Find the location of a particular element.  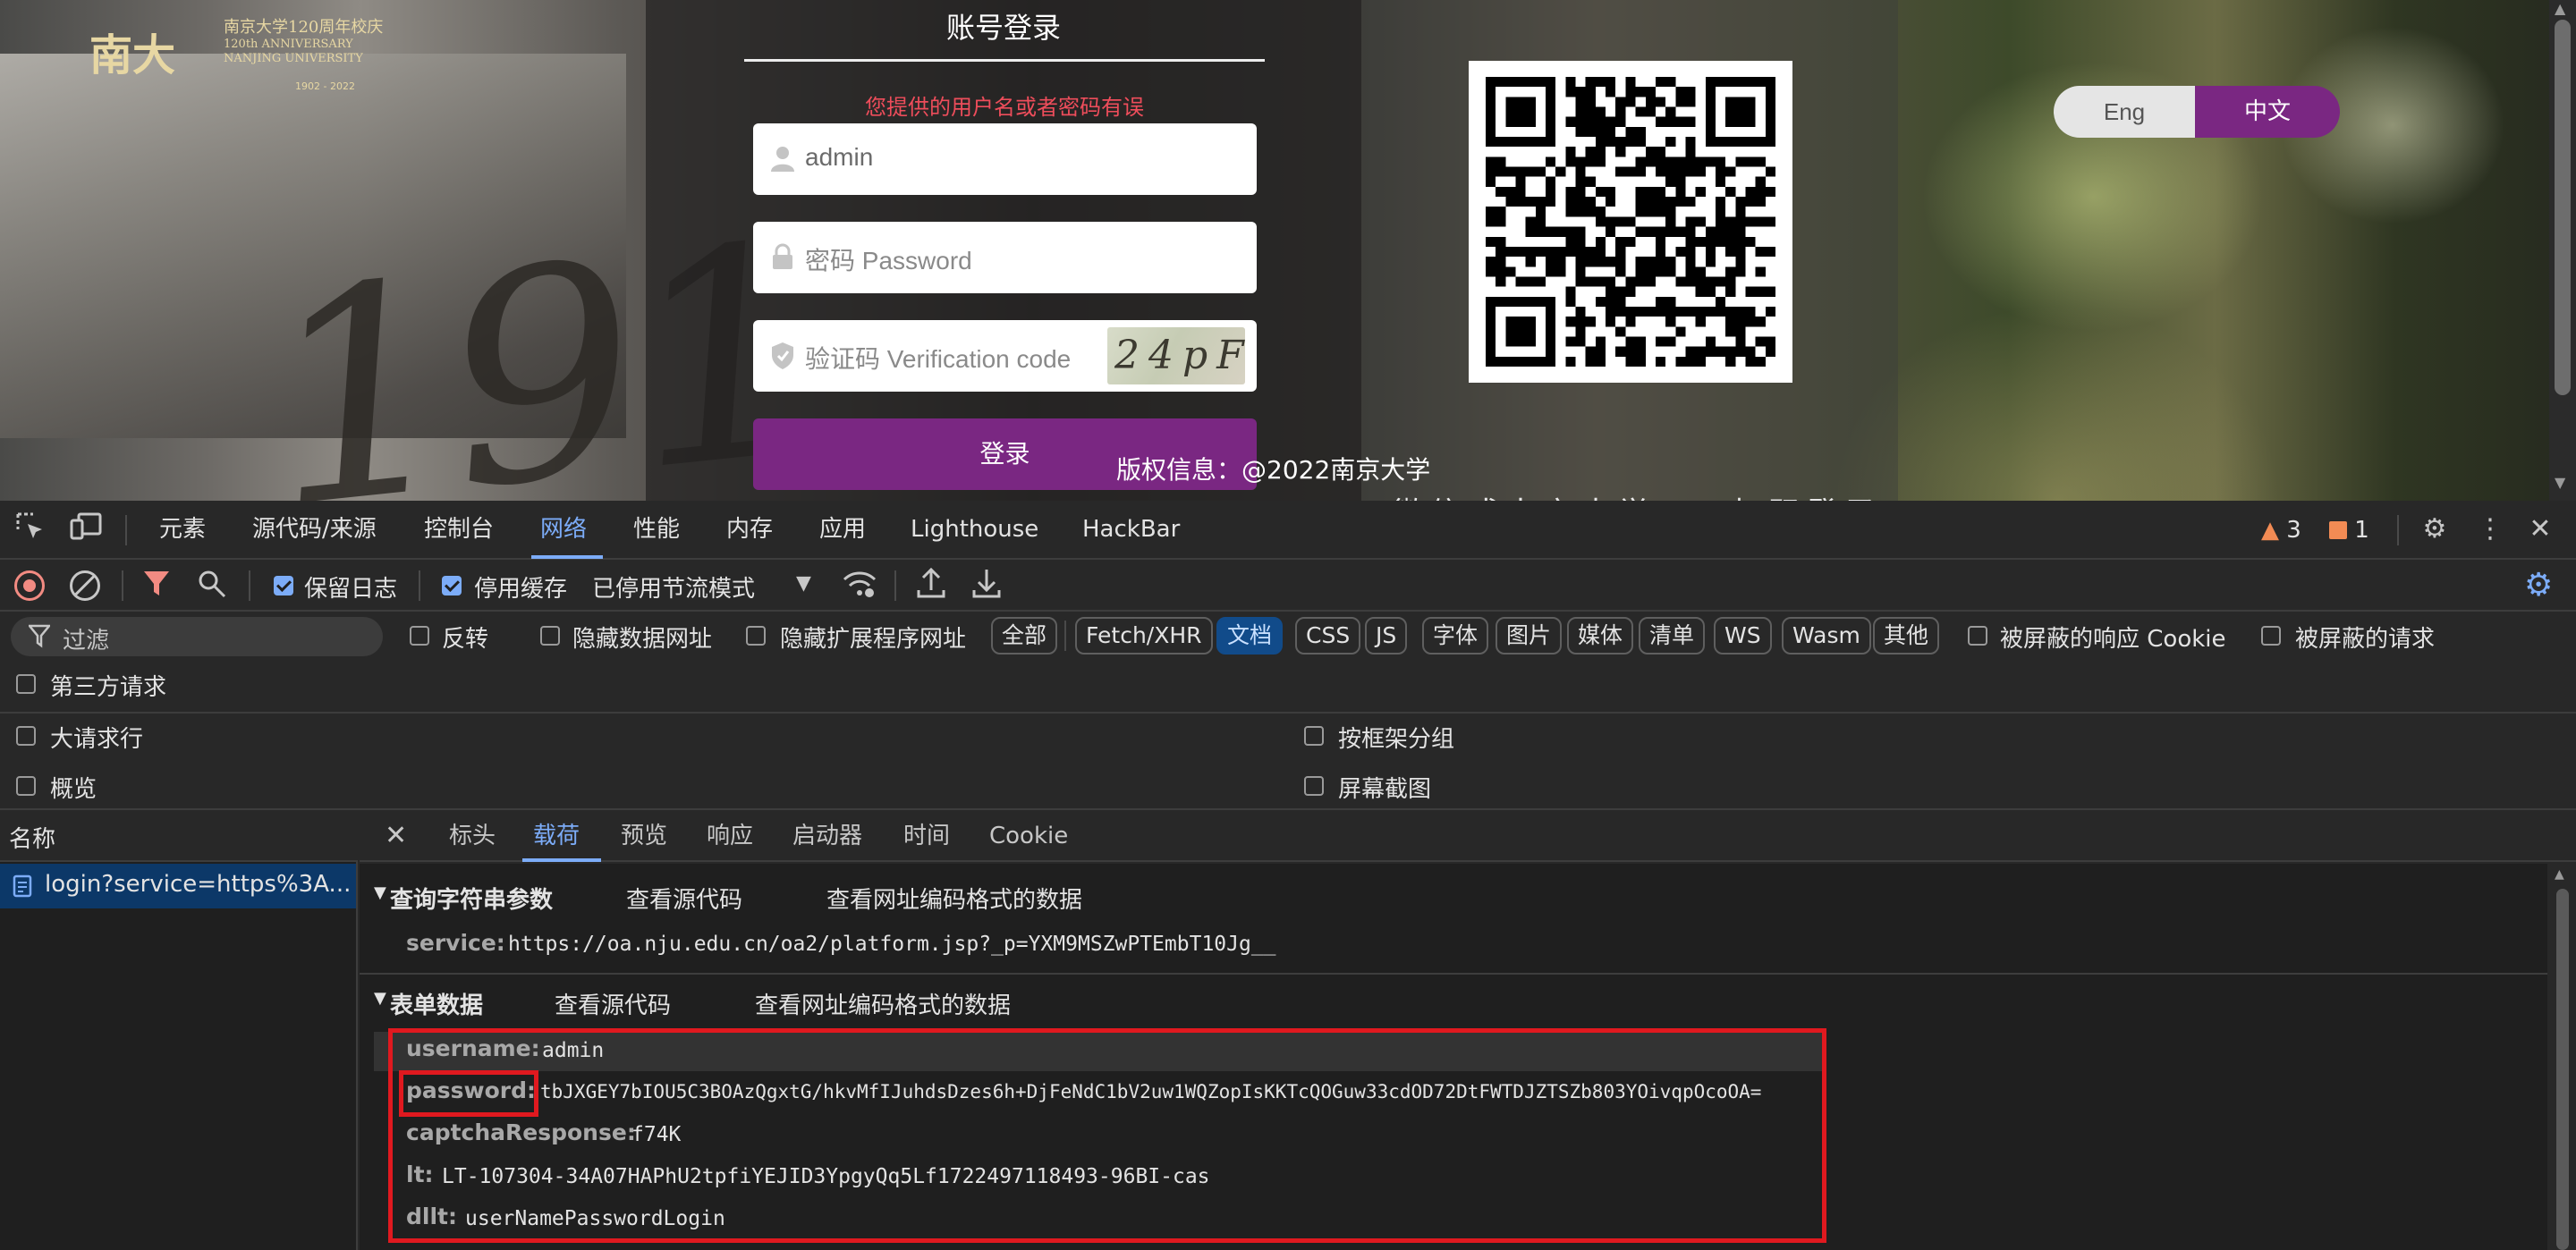

issues-counter: 1 is located at coordinates (2349, 530).